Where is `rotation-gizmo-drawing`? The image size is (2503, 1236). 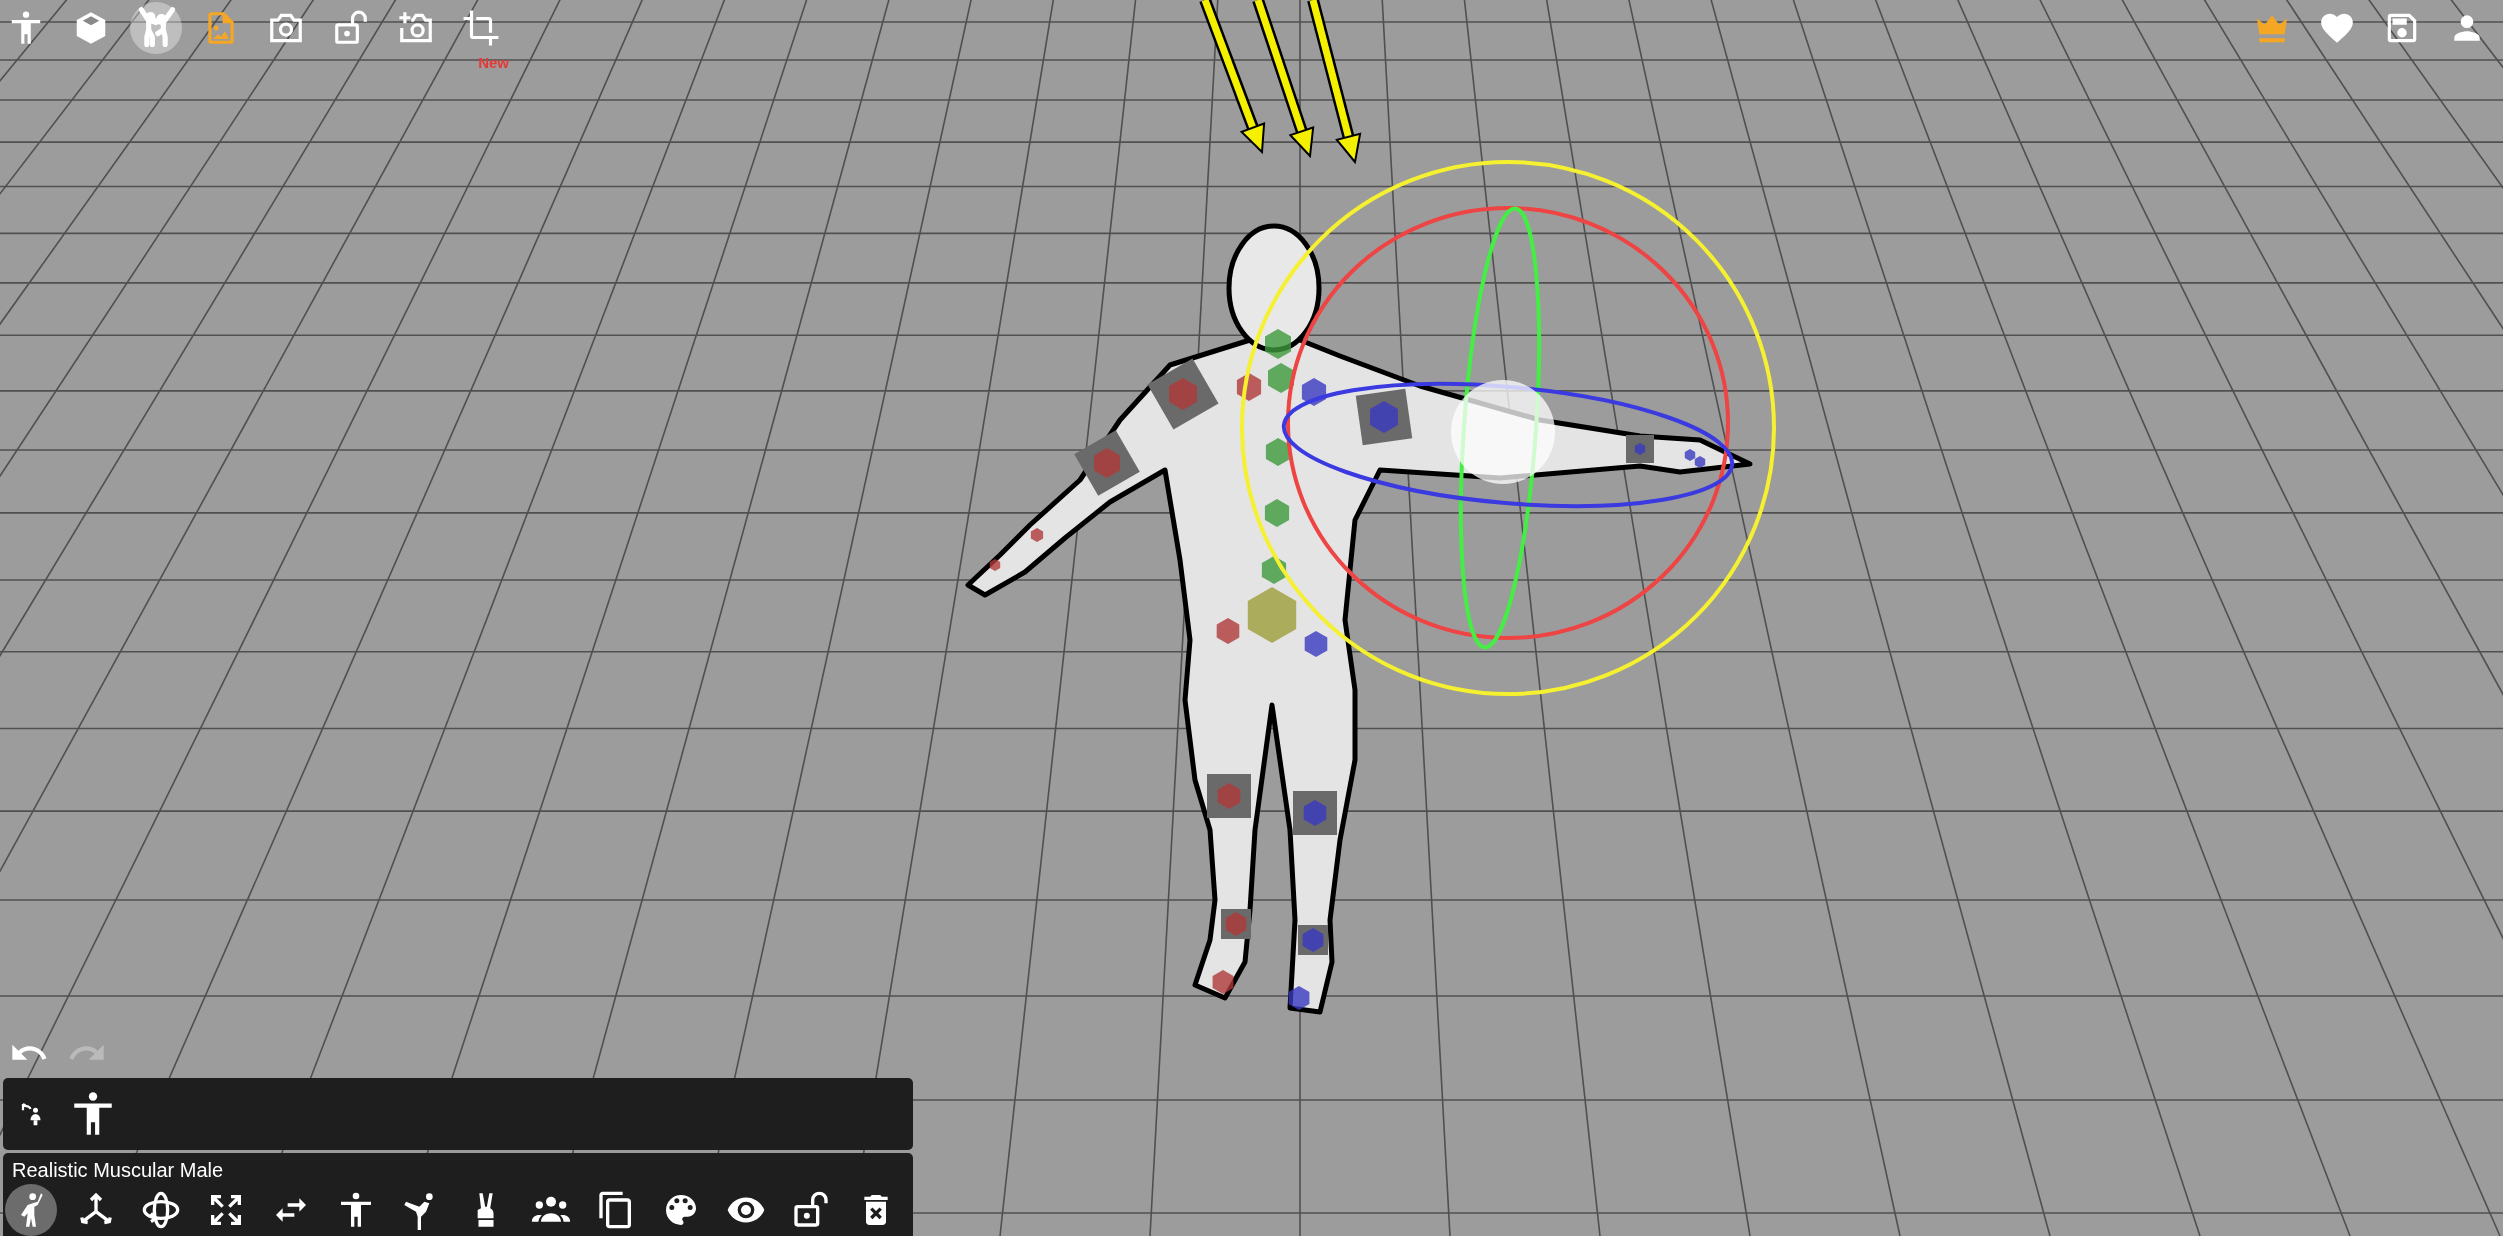
rotation-gizmo-drawing is located at coordinates (1508, 428).